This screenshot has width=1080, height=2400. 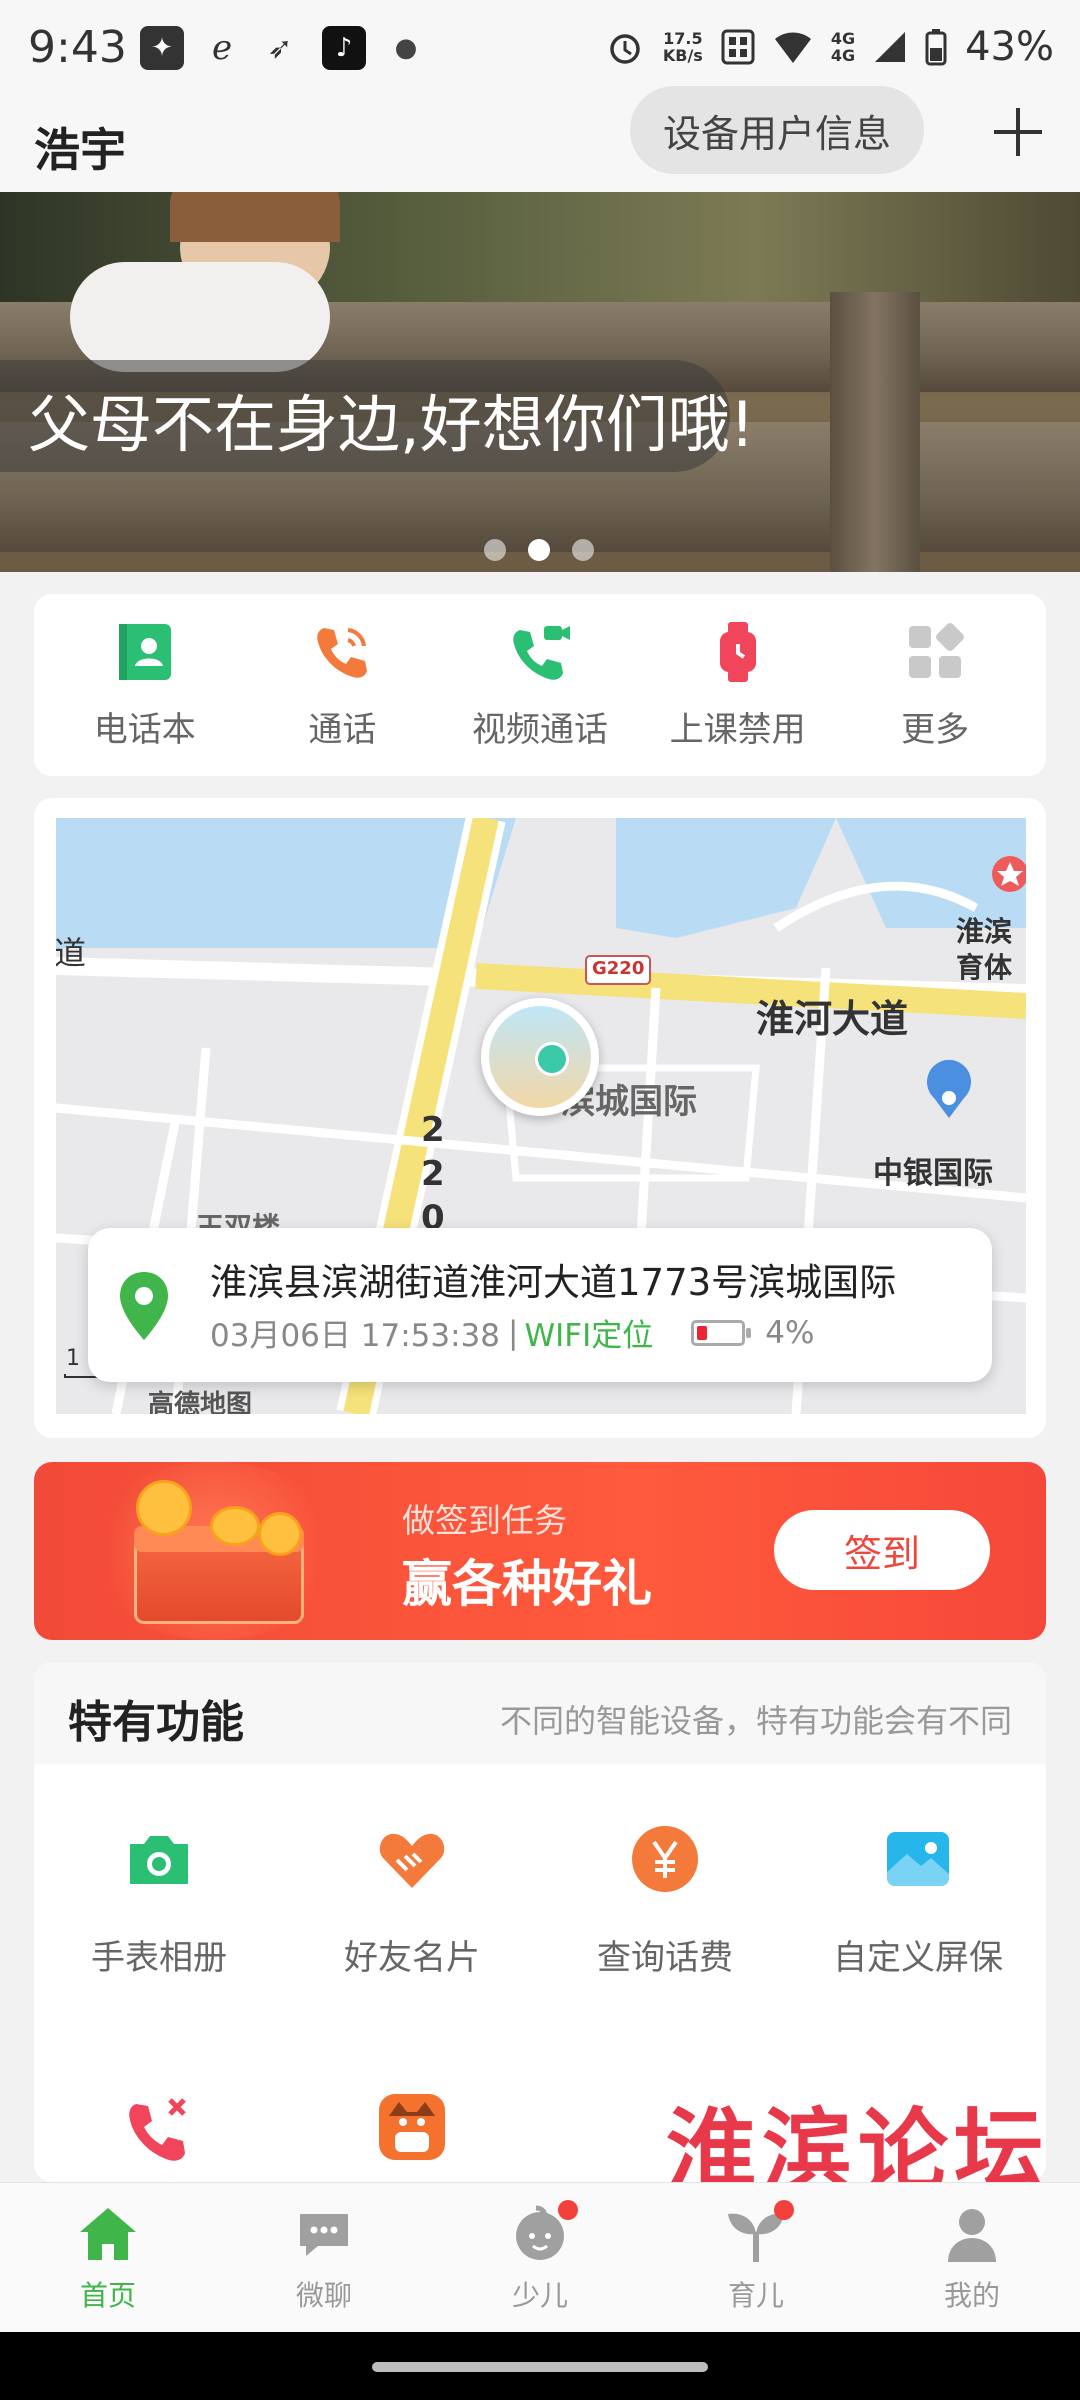 I want to click on quick-actions: 电话本 通话 视频通话 上课禁用 更多, so click(x=540, y=685).